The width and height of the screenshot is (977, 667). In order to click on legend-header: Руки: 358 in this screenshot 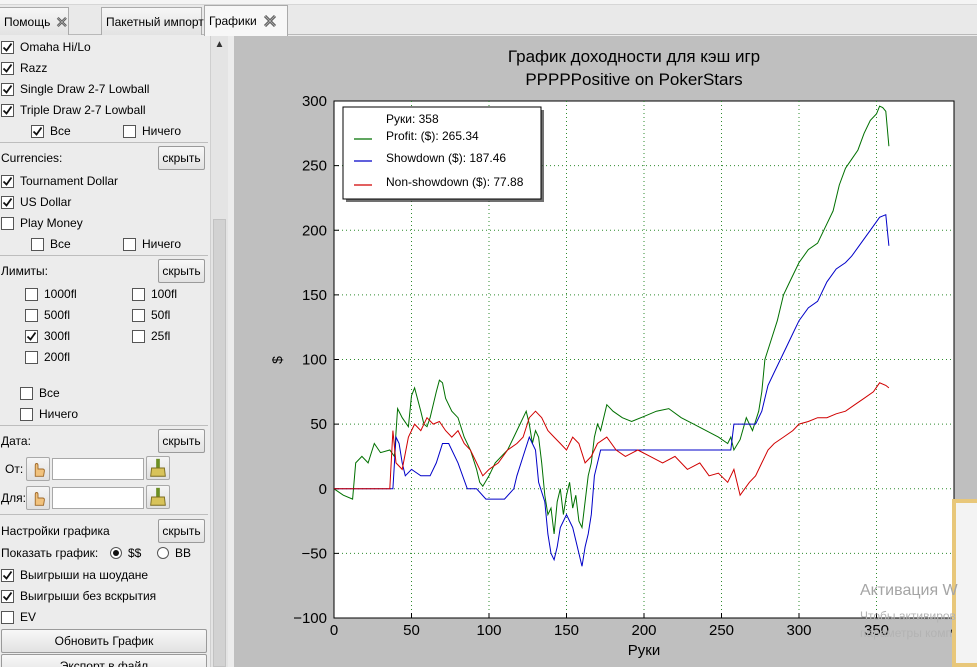, I will do `click(412, 119)`.